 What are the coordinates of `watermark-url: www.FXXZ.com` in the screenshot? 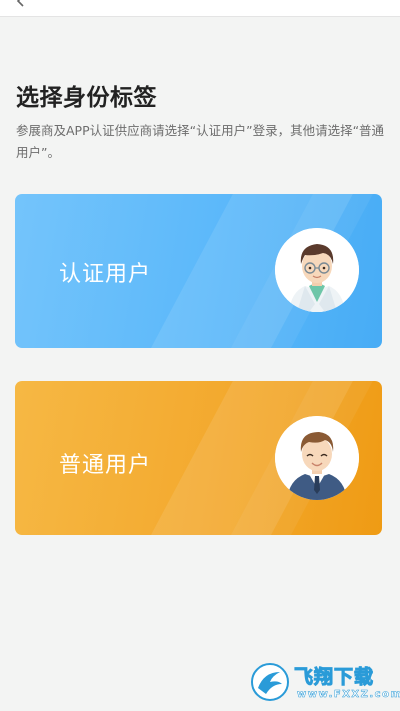 It's located at (348, 695).